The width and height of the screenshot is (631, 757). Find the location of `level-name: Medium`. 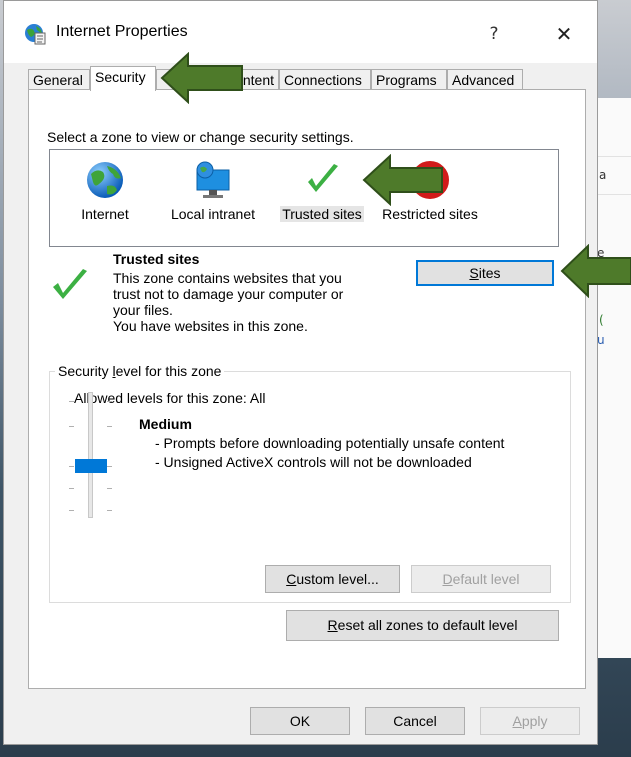

level-name: Medium is located at coordinates (165, 424).